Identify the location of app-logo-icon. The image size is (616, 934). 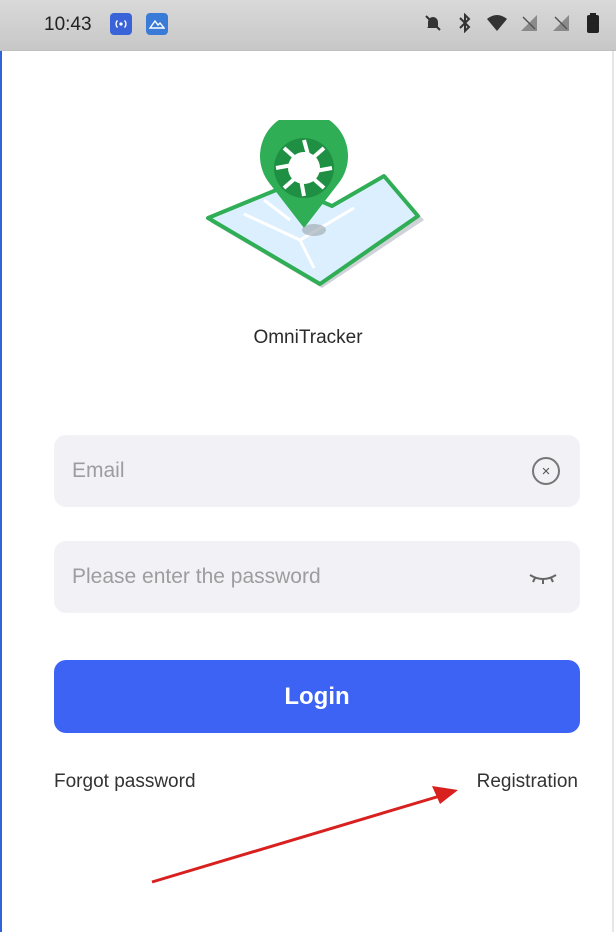
(315, 204).